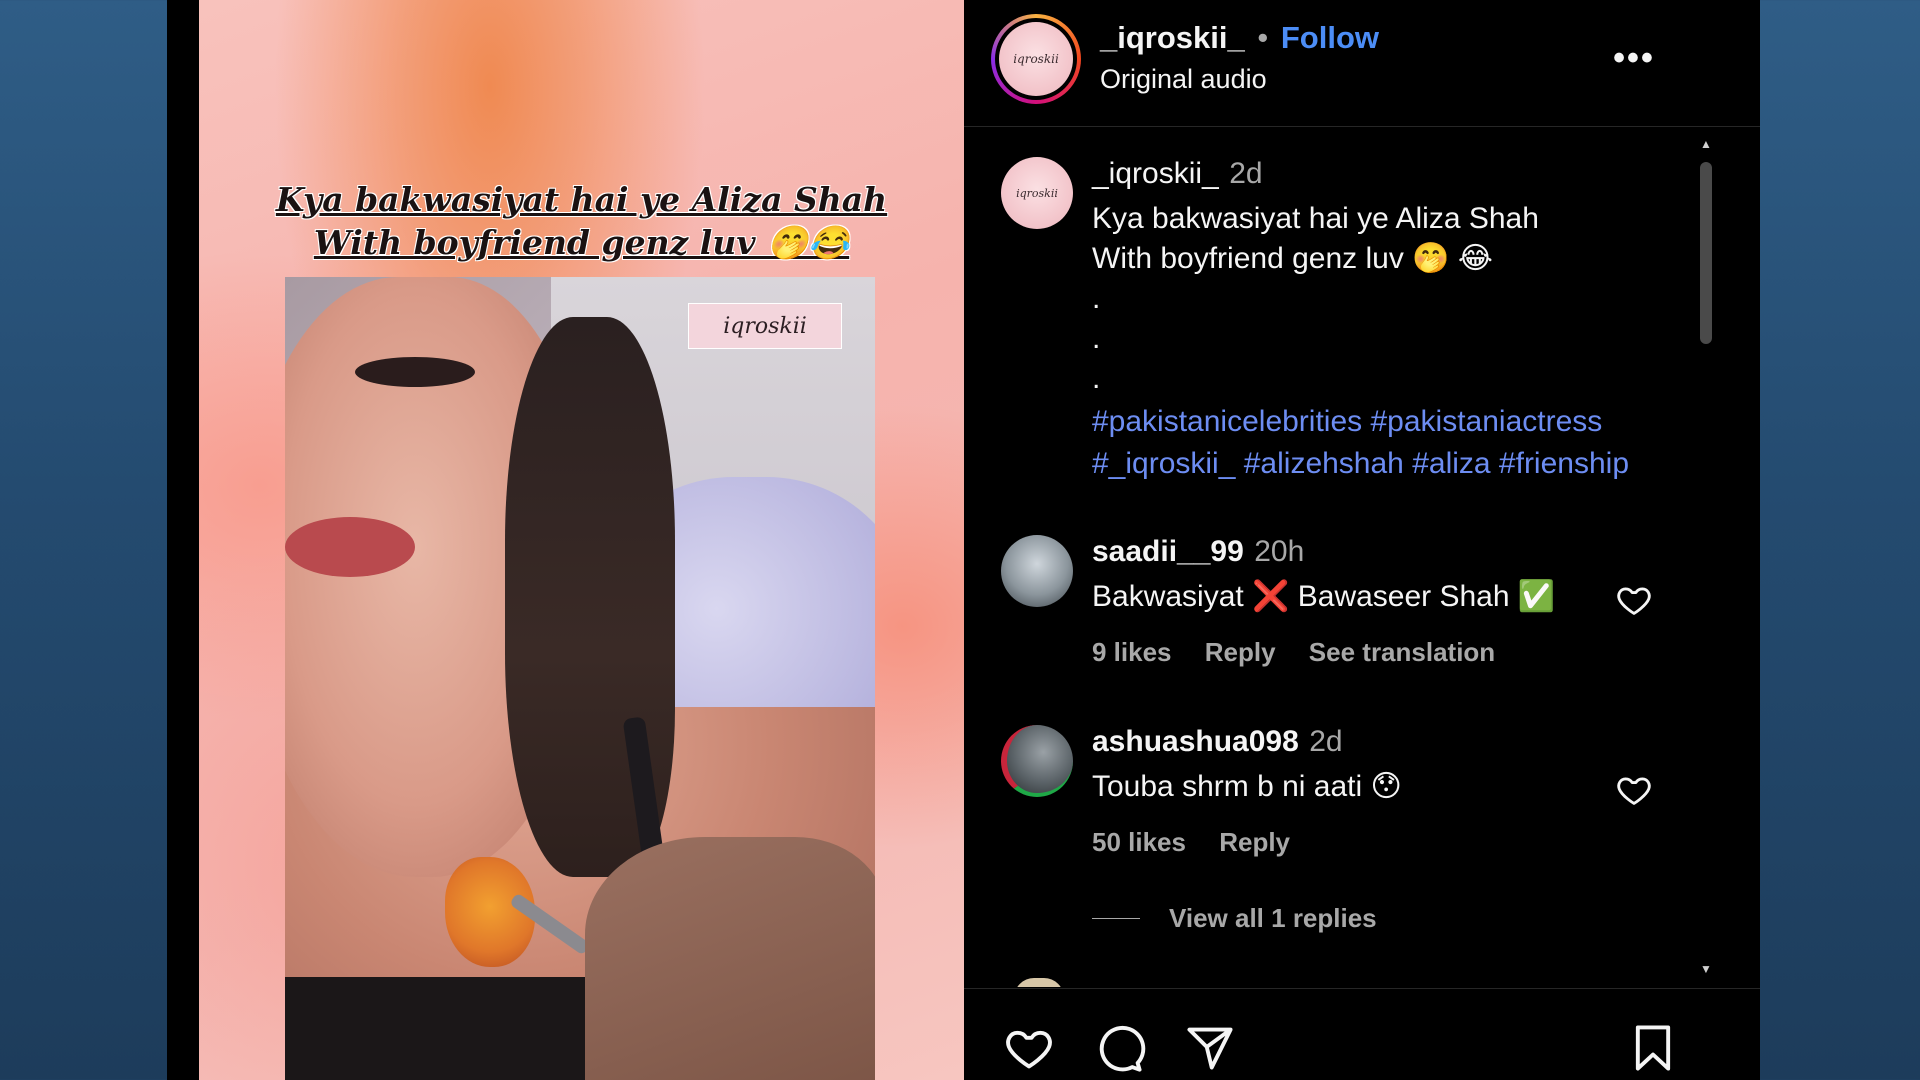  What do you see at coordinates (1183, 79) in the screenshot?
I see `audio-link: Original audio` at bounding box center [1183, 79].